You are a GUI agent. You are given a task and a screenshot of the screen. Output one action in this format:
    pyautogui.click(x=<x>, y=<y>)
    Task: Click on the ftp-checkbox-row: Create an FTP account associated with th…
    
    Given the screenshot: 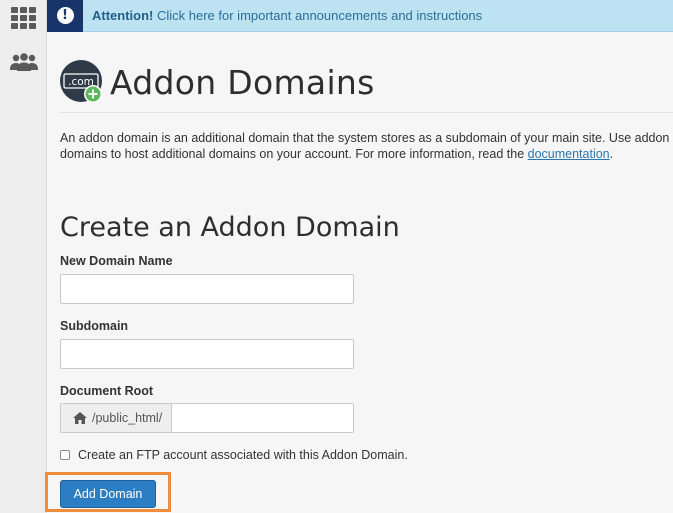 What is the action you would take?
    pyautogui.click(x=234, y=455)
    